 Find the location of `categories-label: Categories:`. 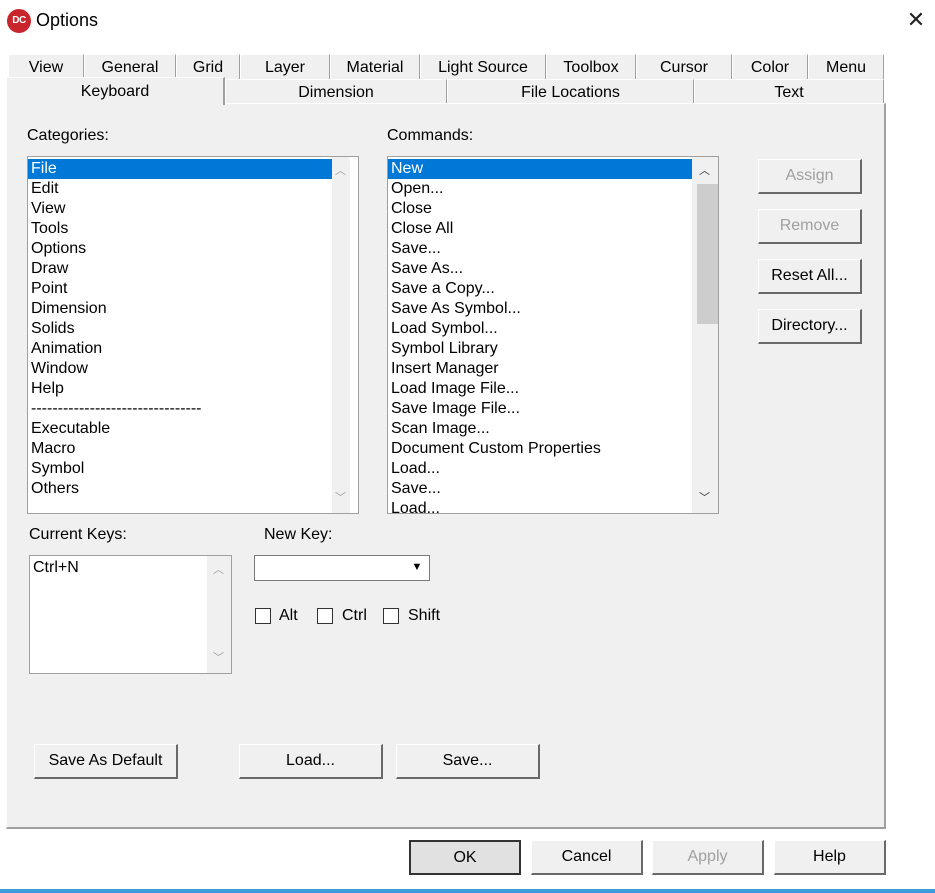

categories-label: Categories: is located at coordinates (68, 135).